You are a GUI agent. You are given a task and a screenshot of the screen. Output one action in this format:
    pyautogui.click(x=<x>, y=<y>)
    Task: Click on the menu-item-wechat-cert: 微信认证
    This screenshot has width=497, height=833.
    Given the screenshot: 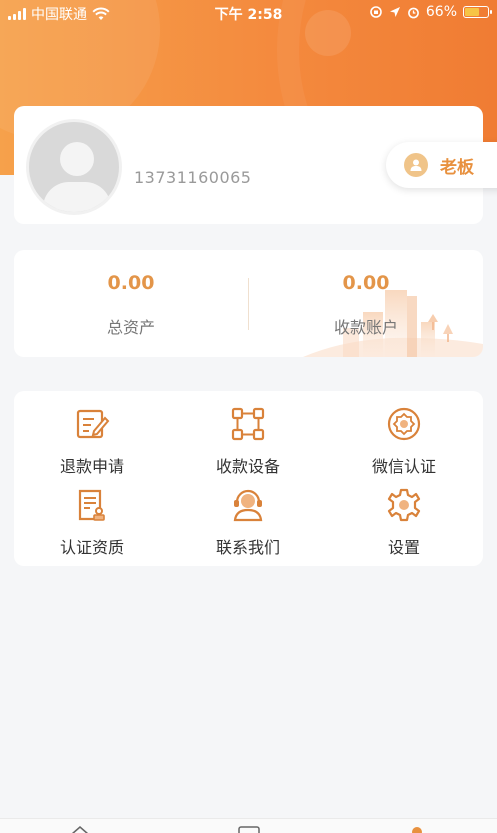 What is the action you would take?
    pyautogui.click(x=404, y=446)
    